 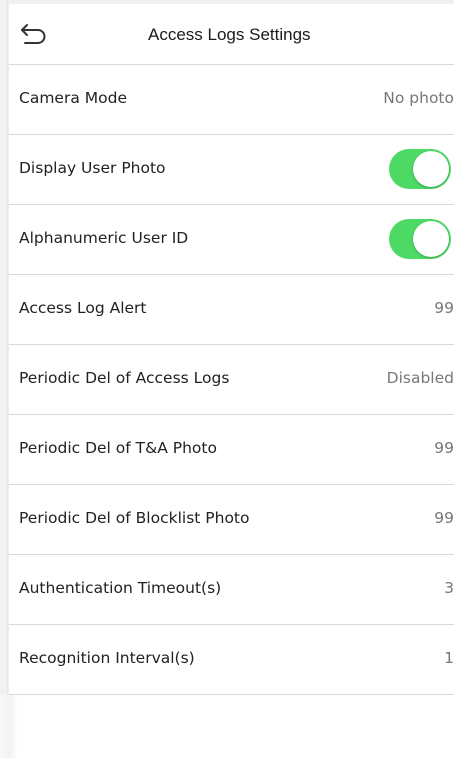 I want to click on header-bar: Access Logs Settings, so click(x=231, y=34).